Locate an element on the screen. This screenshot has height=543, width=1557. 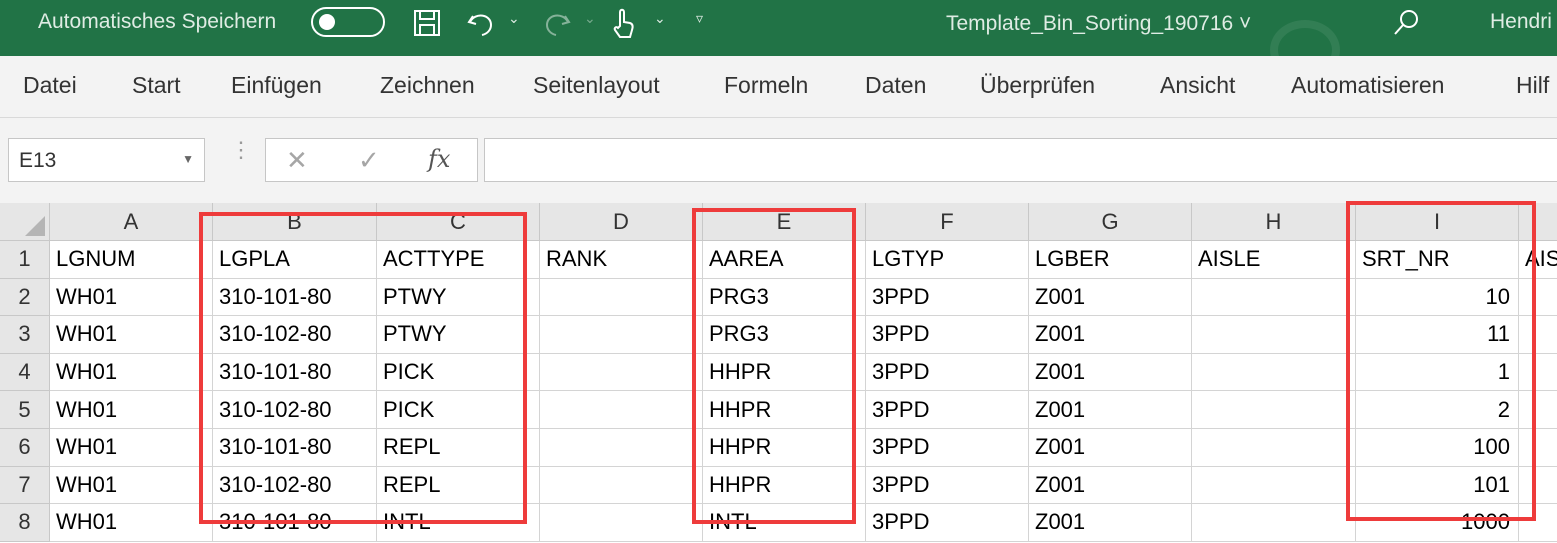
cell-c2: PTWY is located at coordinates (458, 297).